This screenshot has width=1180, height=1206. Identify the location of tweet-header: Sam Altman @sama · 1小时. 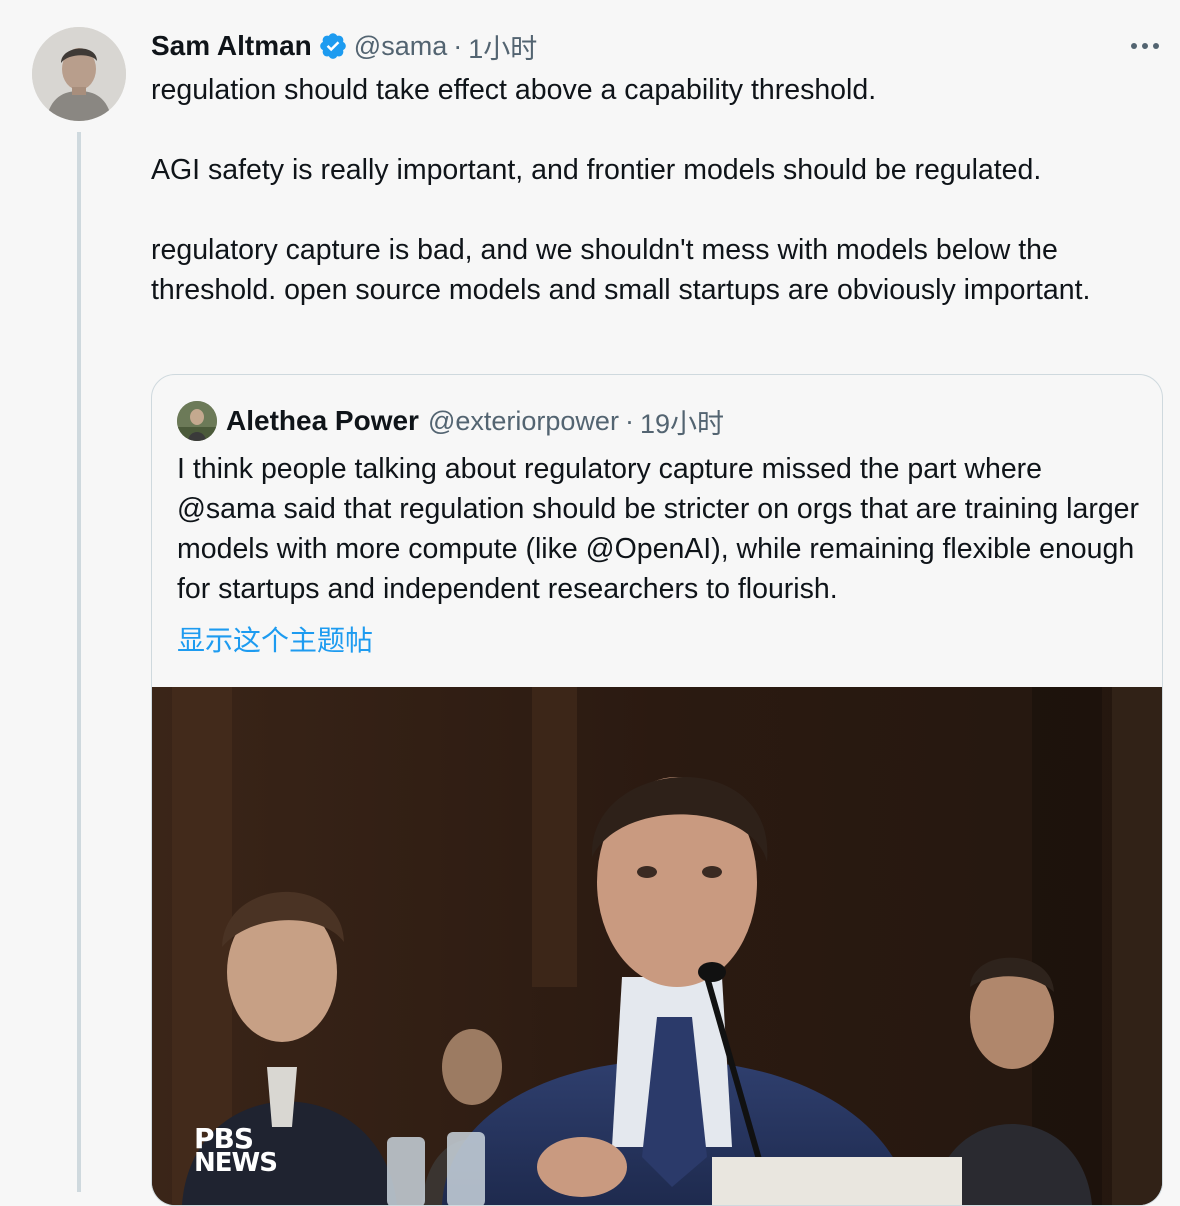
(344, 46).